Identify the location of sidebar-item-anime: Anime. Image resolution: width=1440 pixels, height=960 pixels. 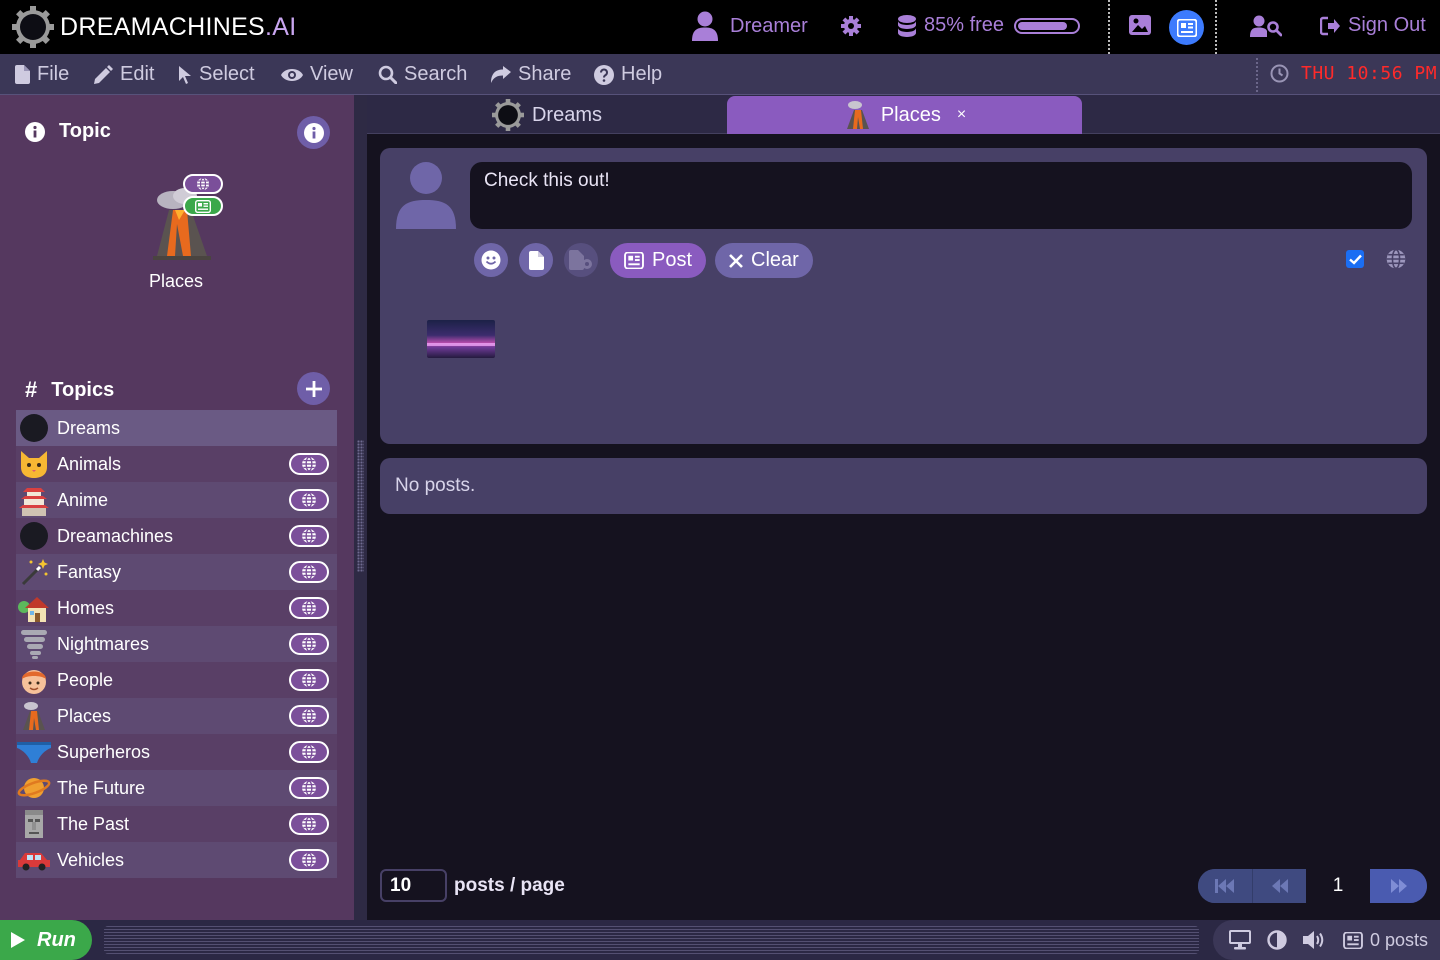
(176, 500).